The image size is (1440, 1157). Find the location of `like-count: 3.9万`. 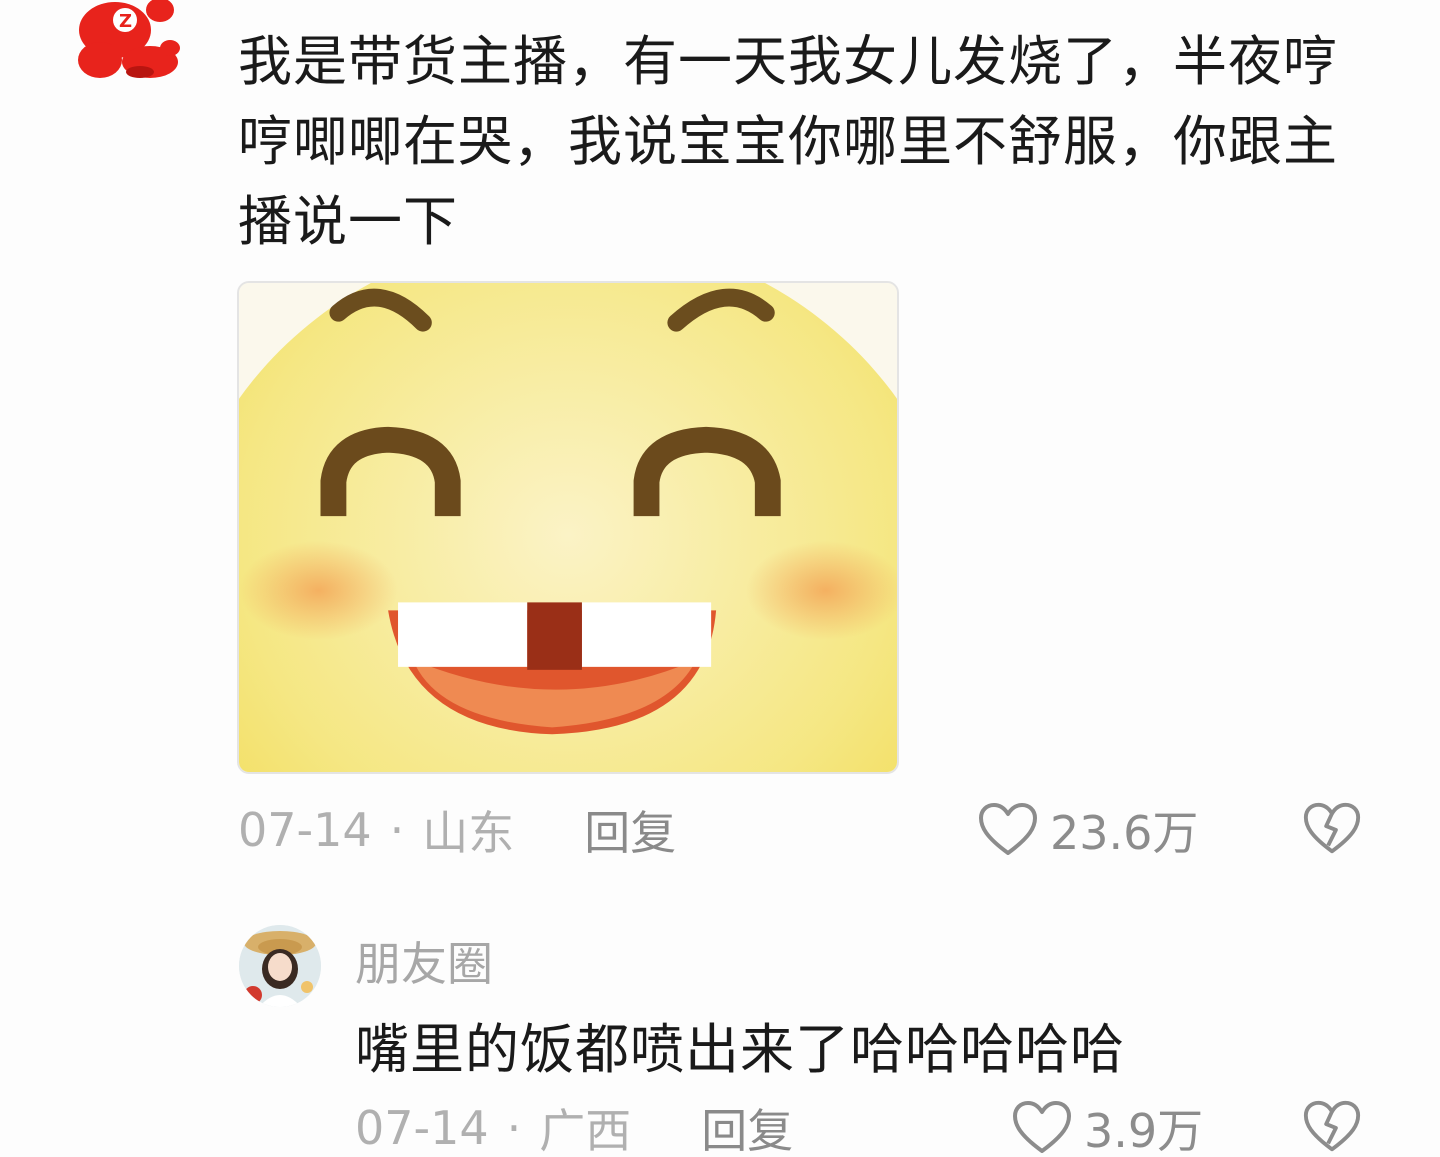

like-count: 3.9万 is located at coordinates (1144, 1130).